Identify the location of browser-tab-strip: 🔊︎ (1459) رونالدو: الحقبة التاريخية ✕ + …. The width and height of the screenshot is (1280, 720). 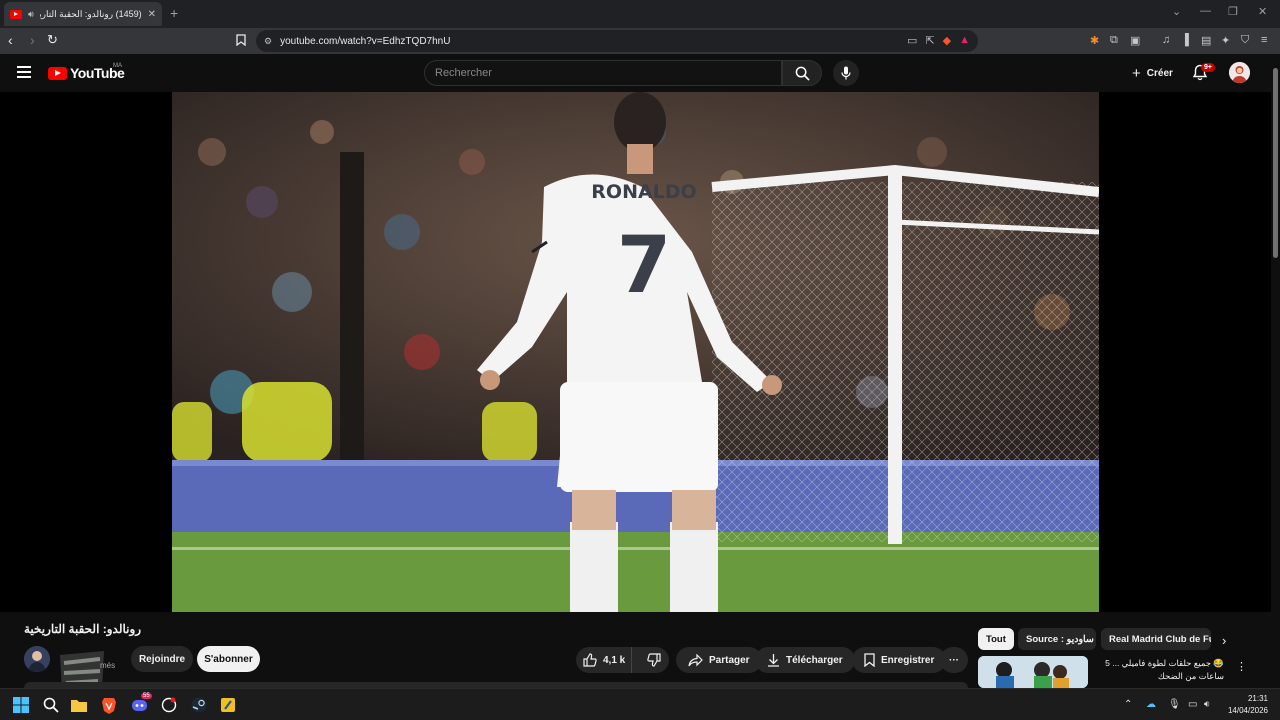
(640, 14).